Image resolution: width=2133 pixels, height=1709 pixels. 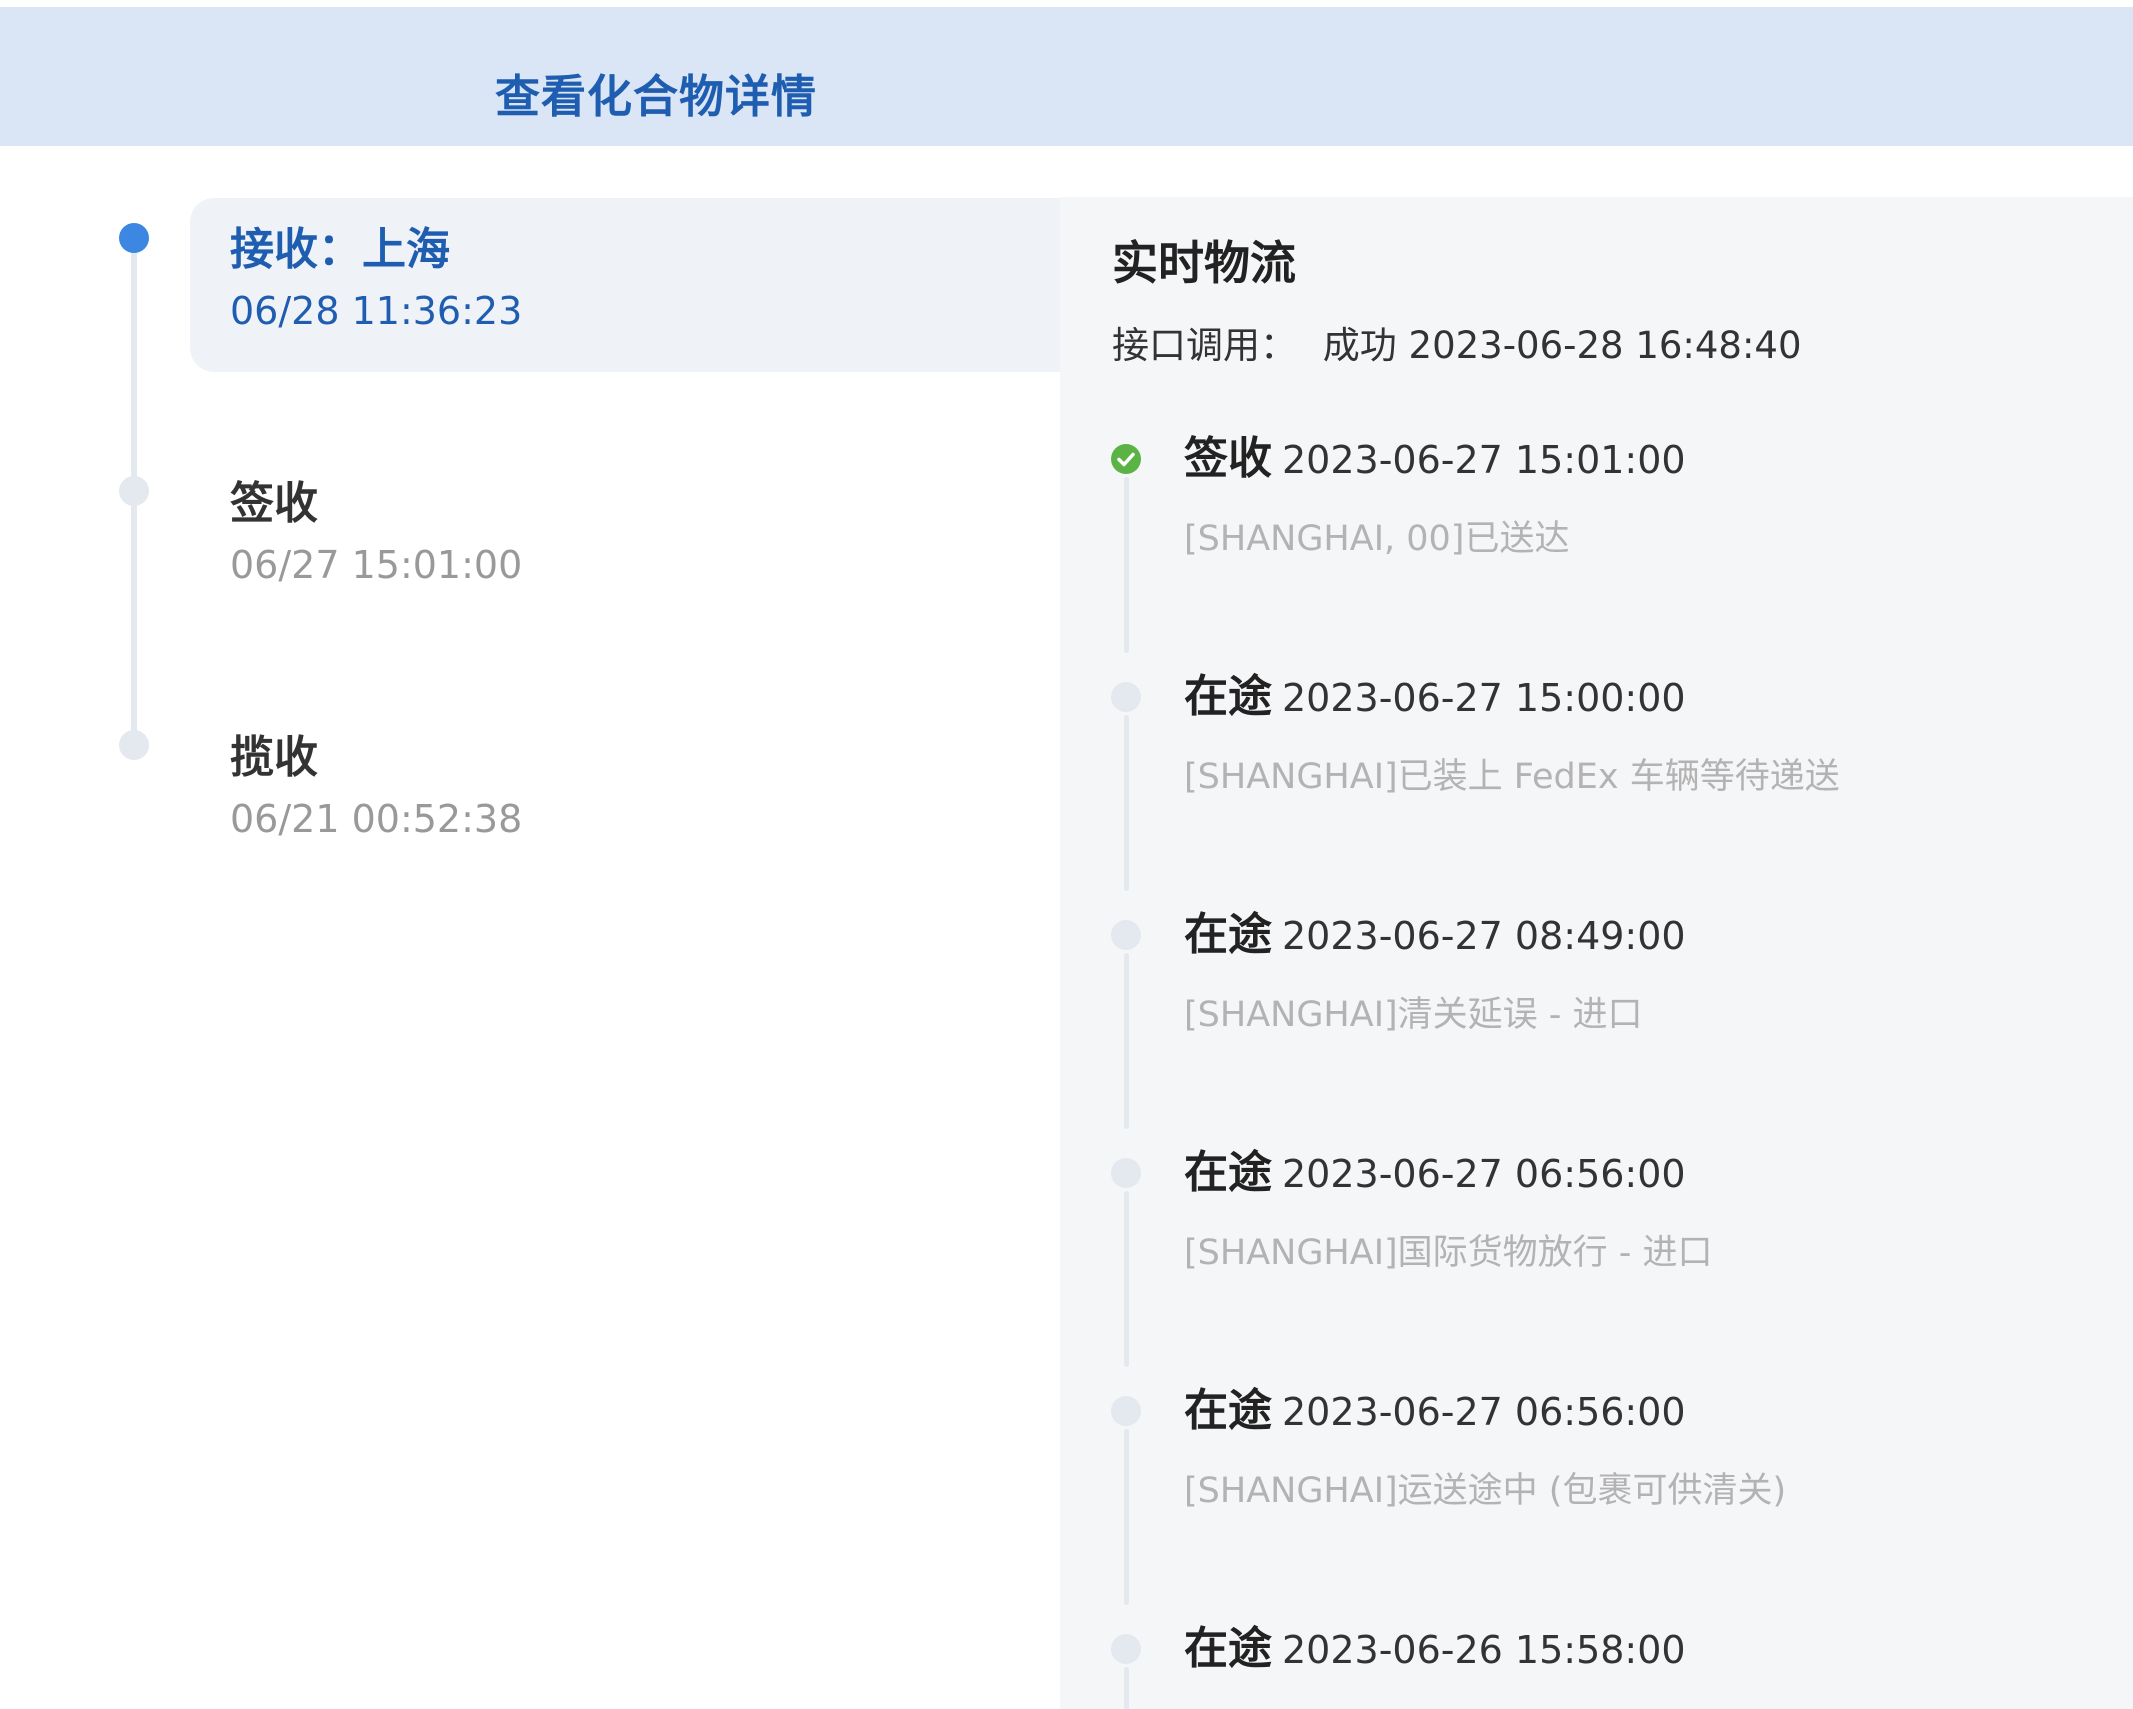 I want to click on track-event-time: 2023-06-27 15:01:00, so click(x=1484, y=460).